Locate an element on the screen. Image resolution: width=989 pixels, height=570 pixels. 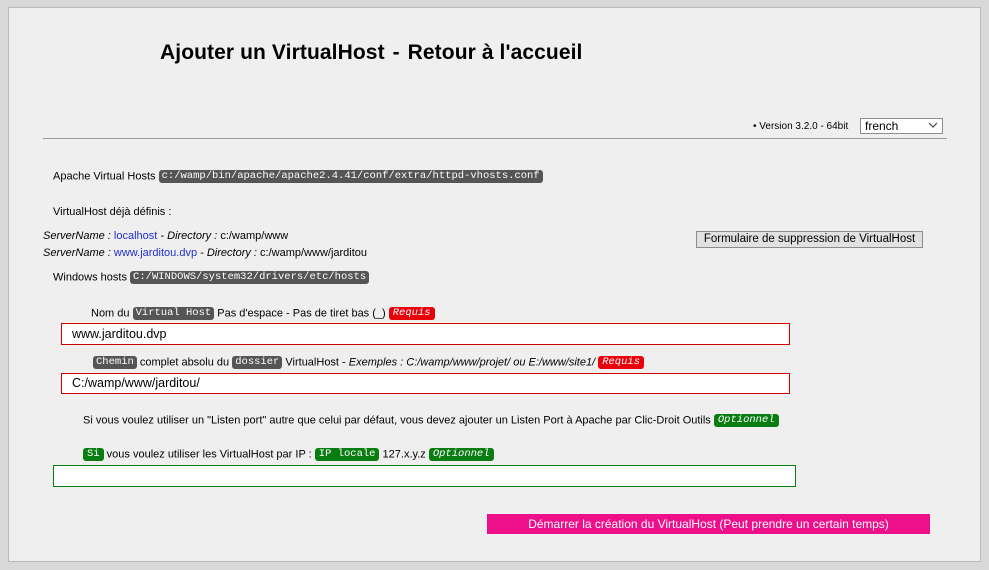
version-info: • Version 3.2.0 - 64bit is located at coordinates (800, 126).